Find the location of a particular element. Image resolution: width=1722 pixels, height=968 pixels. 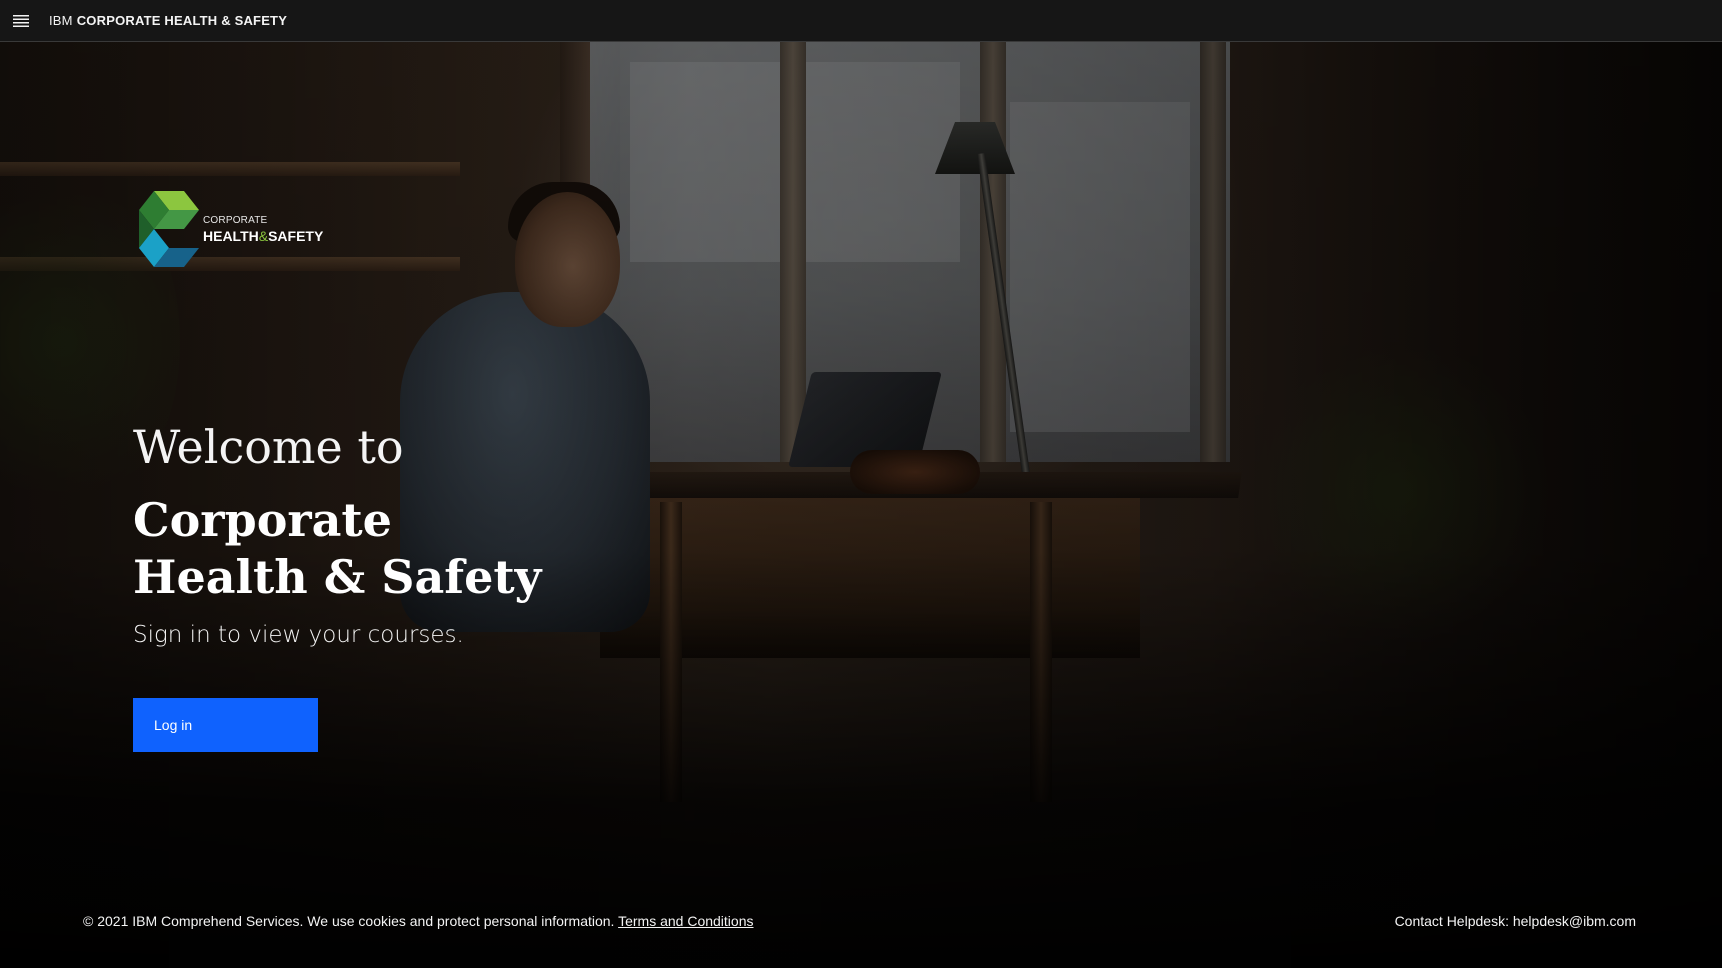

logo-word-safety: SAFETY is located at coordinates (296, 235).